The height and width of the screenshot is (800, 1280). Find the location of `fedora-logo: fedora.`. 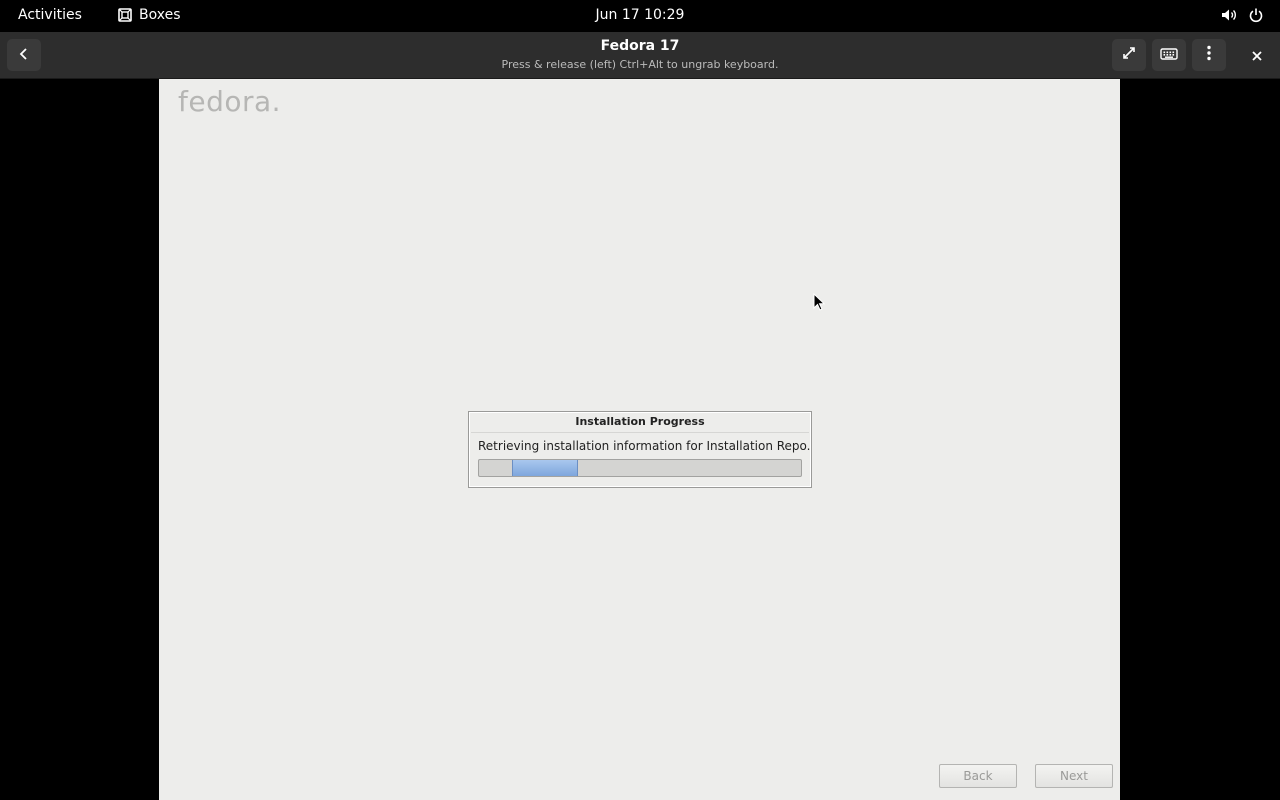

fedora-logo: fedora. is located at coordinates (230, 101).